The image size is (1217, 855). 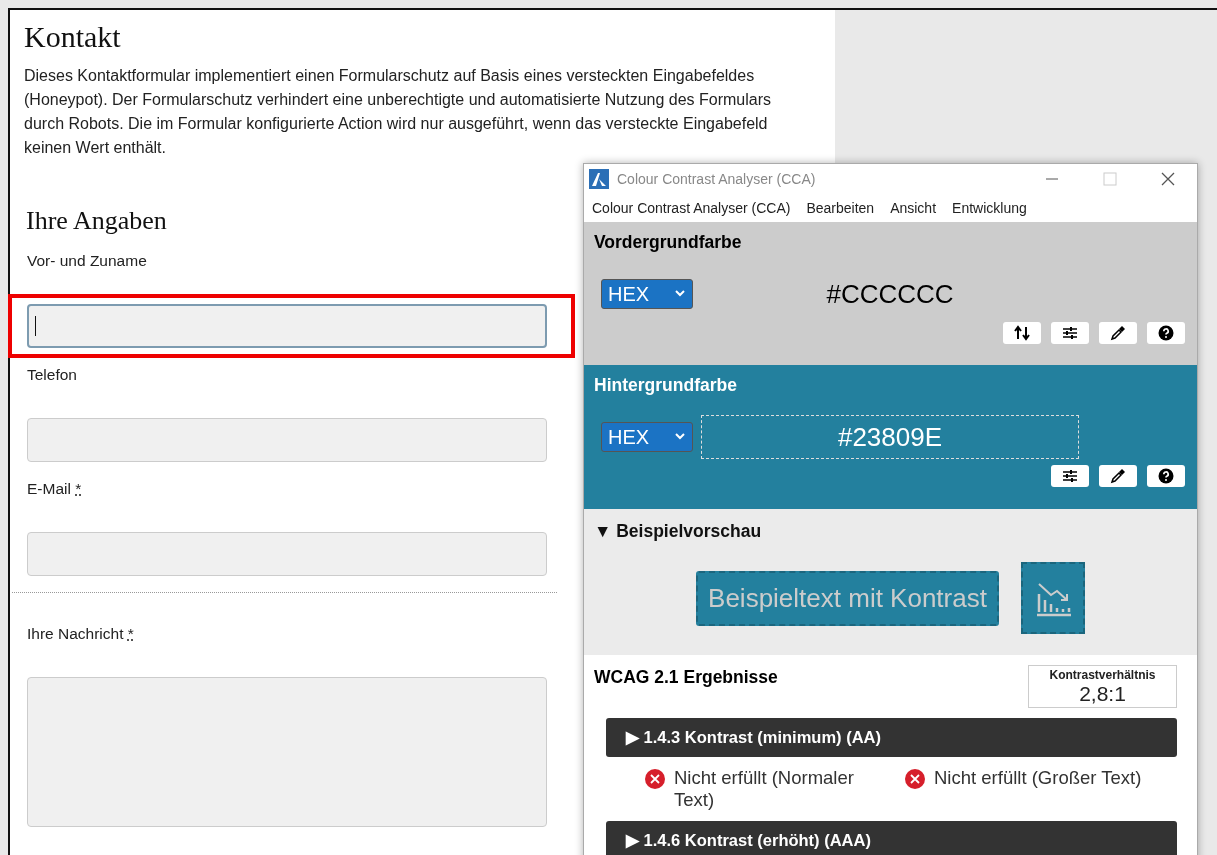 What do you see at coordinates (891, 838) in the screenshot?
I see `criterion-header: ▶ 1.4.6 Kontrast (erhöht) (AAA)` at bounding box center [891, 838].